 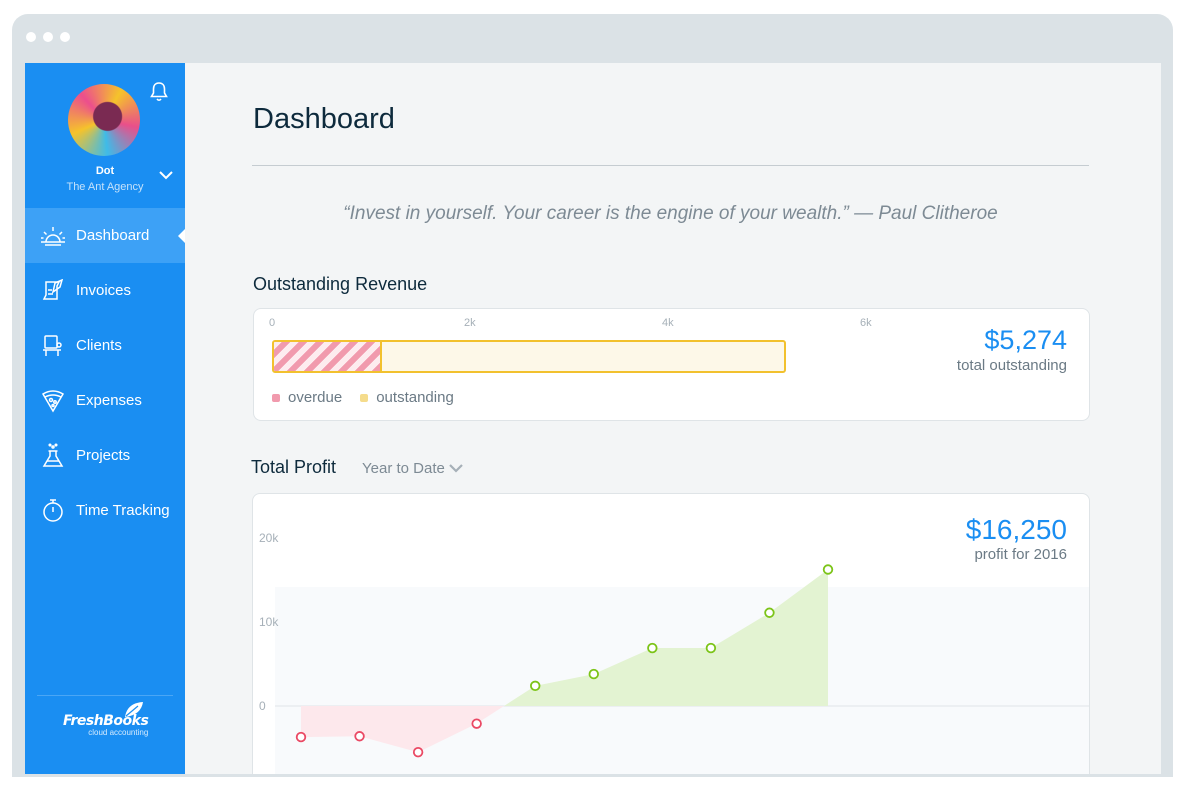 What do you see at coordinates (53, 236) in the screenshot?
I see `sunrise-icon` at bounding box center [53, 236].